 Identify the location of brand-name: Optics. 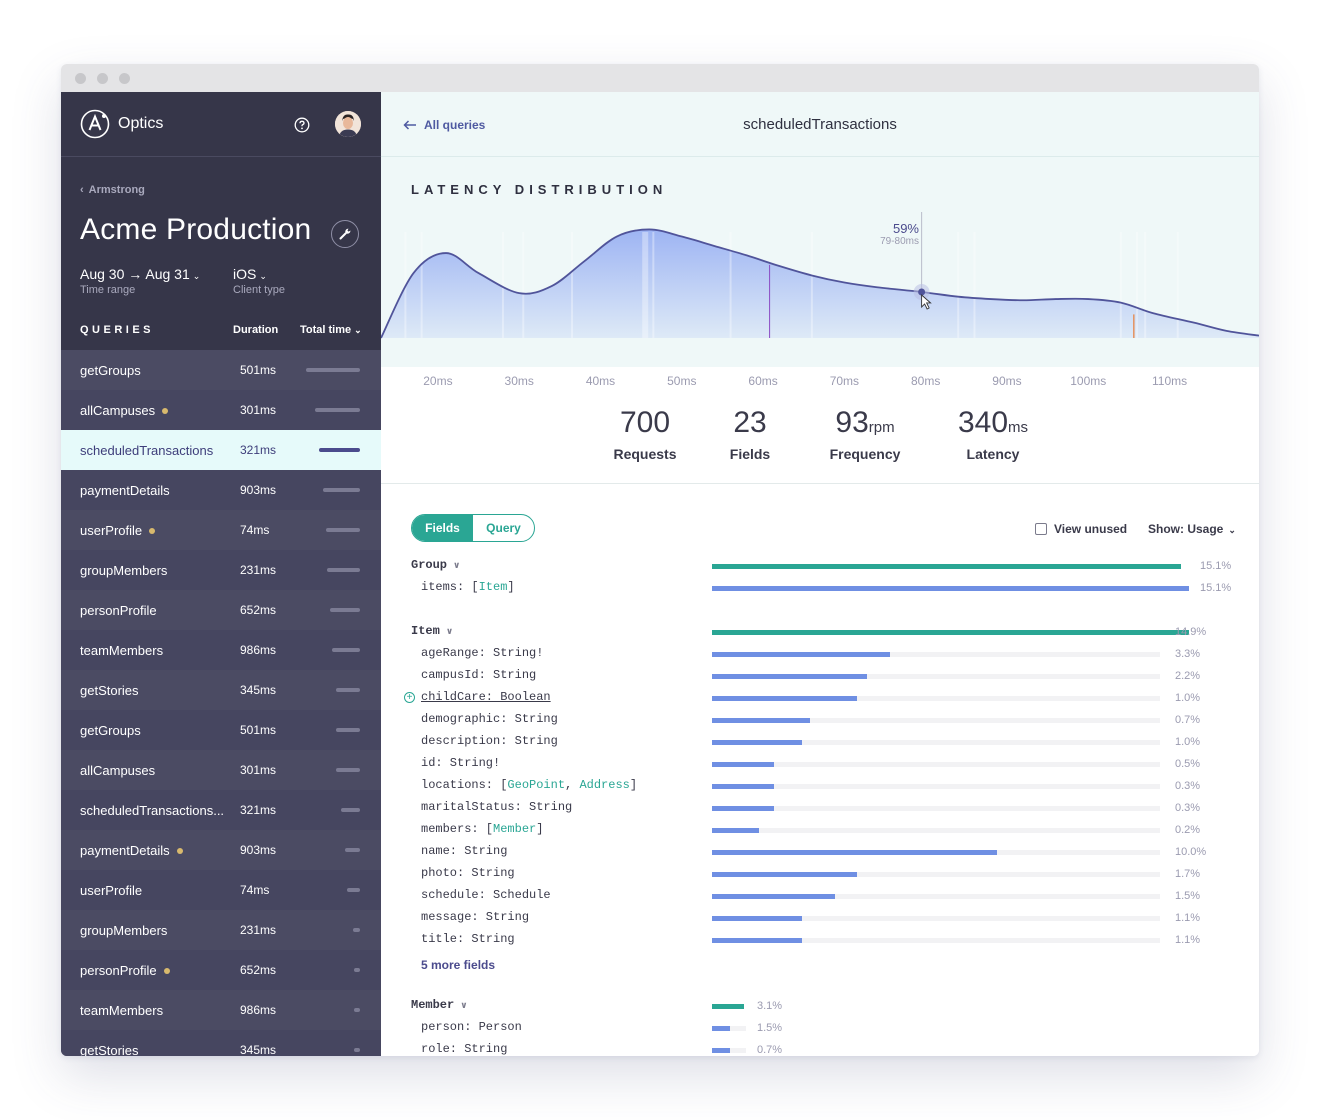
(141, 123).